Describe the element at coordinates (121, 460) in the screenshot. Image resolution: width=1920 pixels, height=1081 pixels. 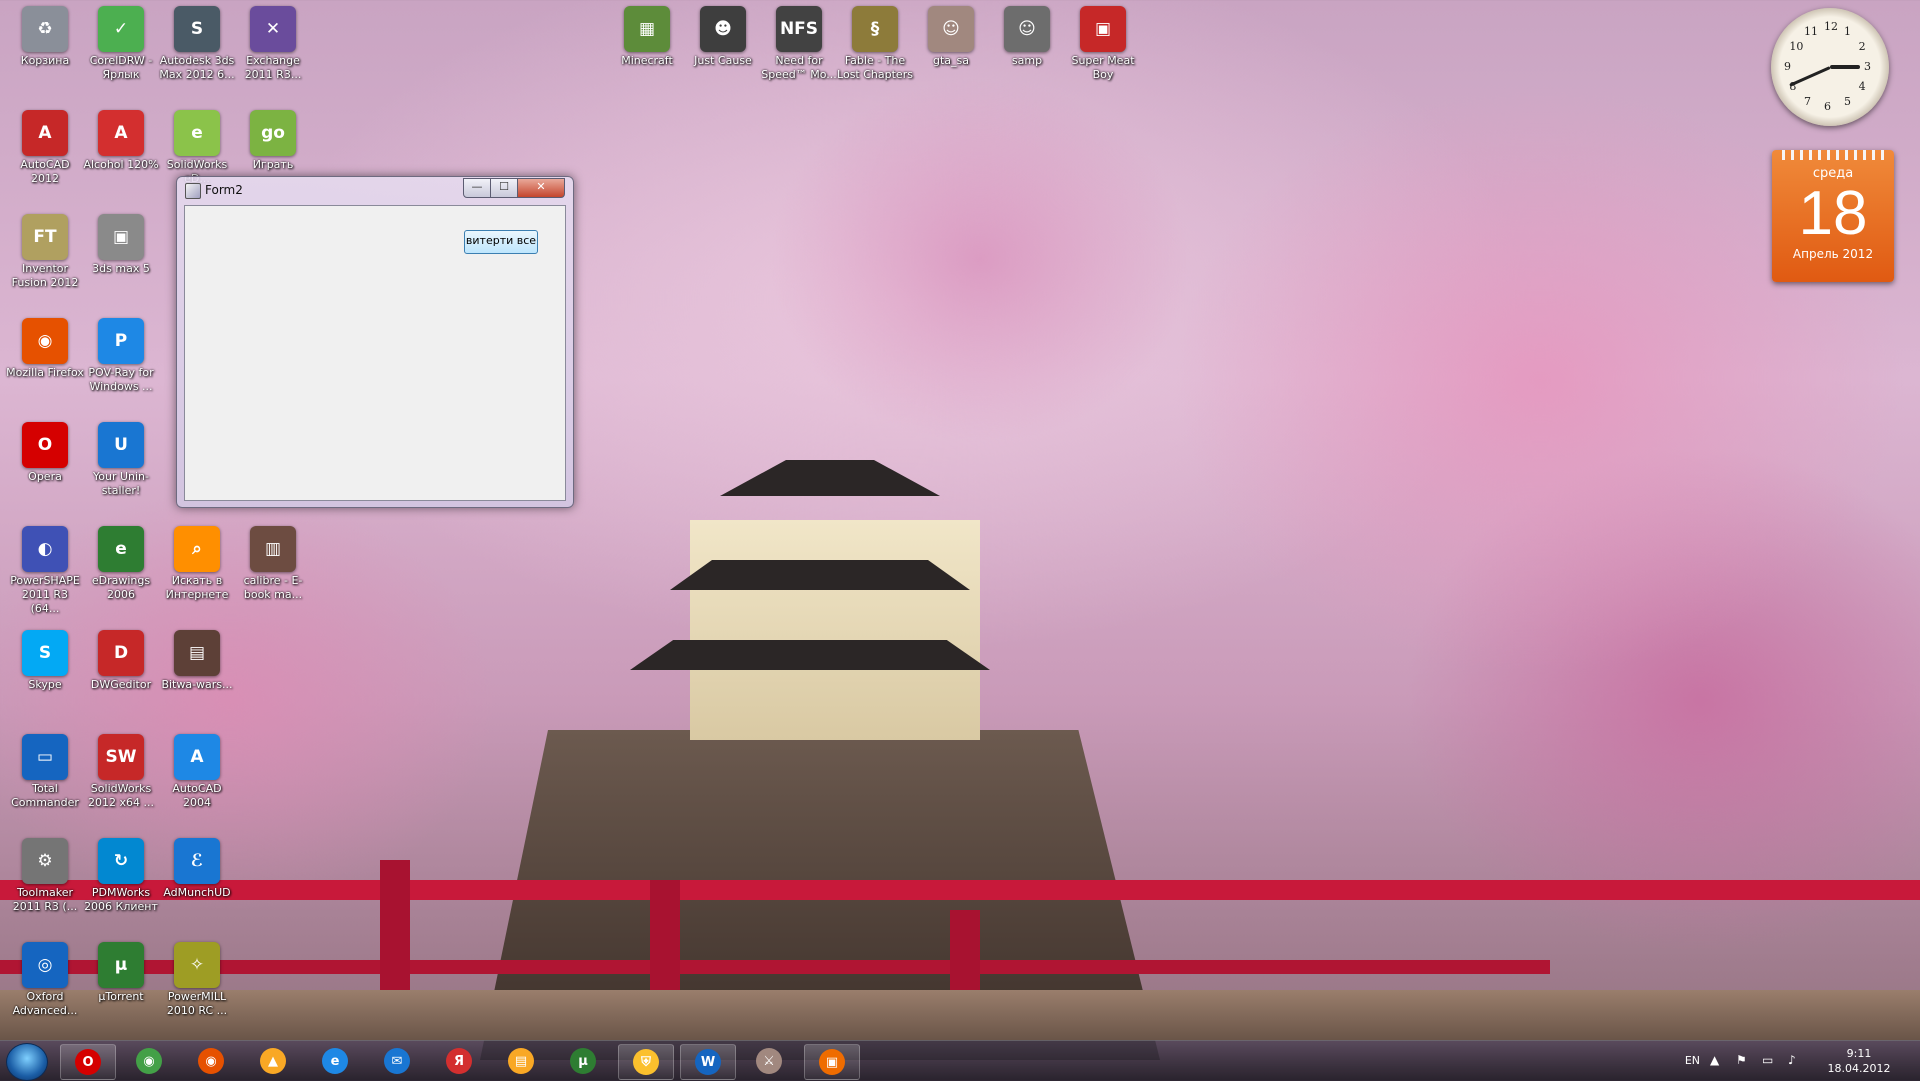
I see `desktop-icon: U Your Unin-staller!` at that location.